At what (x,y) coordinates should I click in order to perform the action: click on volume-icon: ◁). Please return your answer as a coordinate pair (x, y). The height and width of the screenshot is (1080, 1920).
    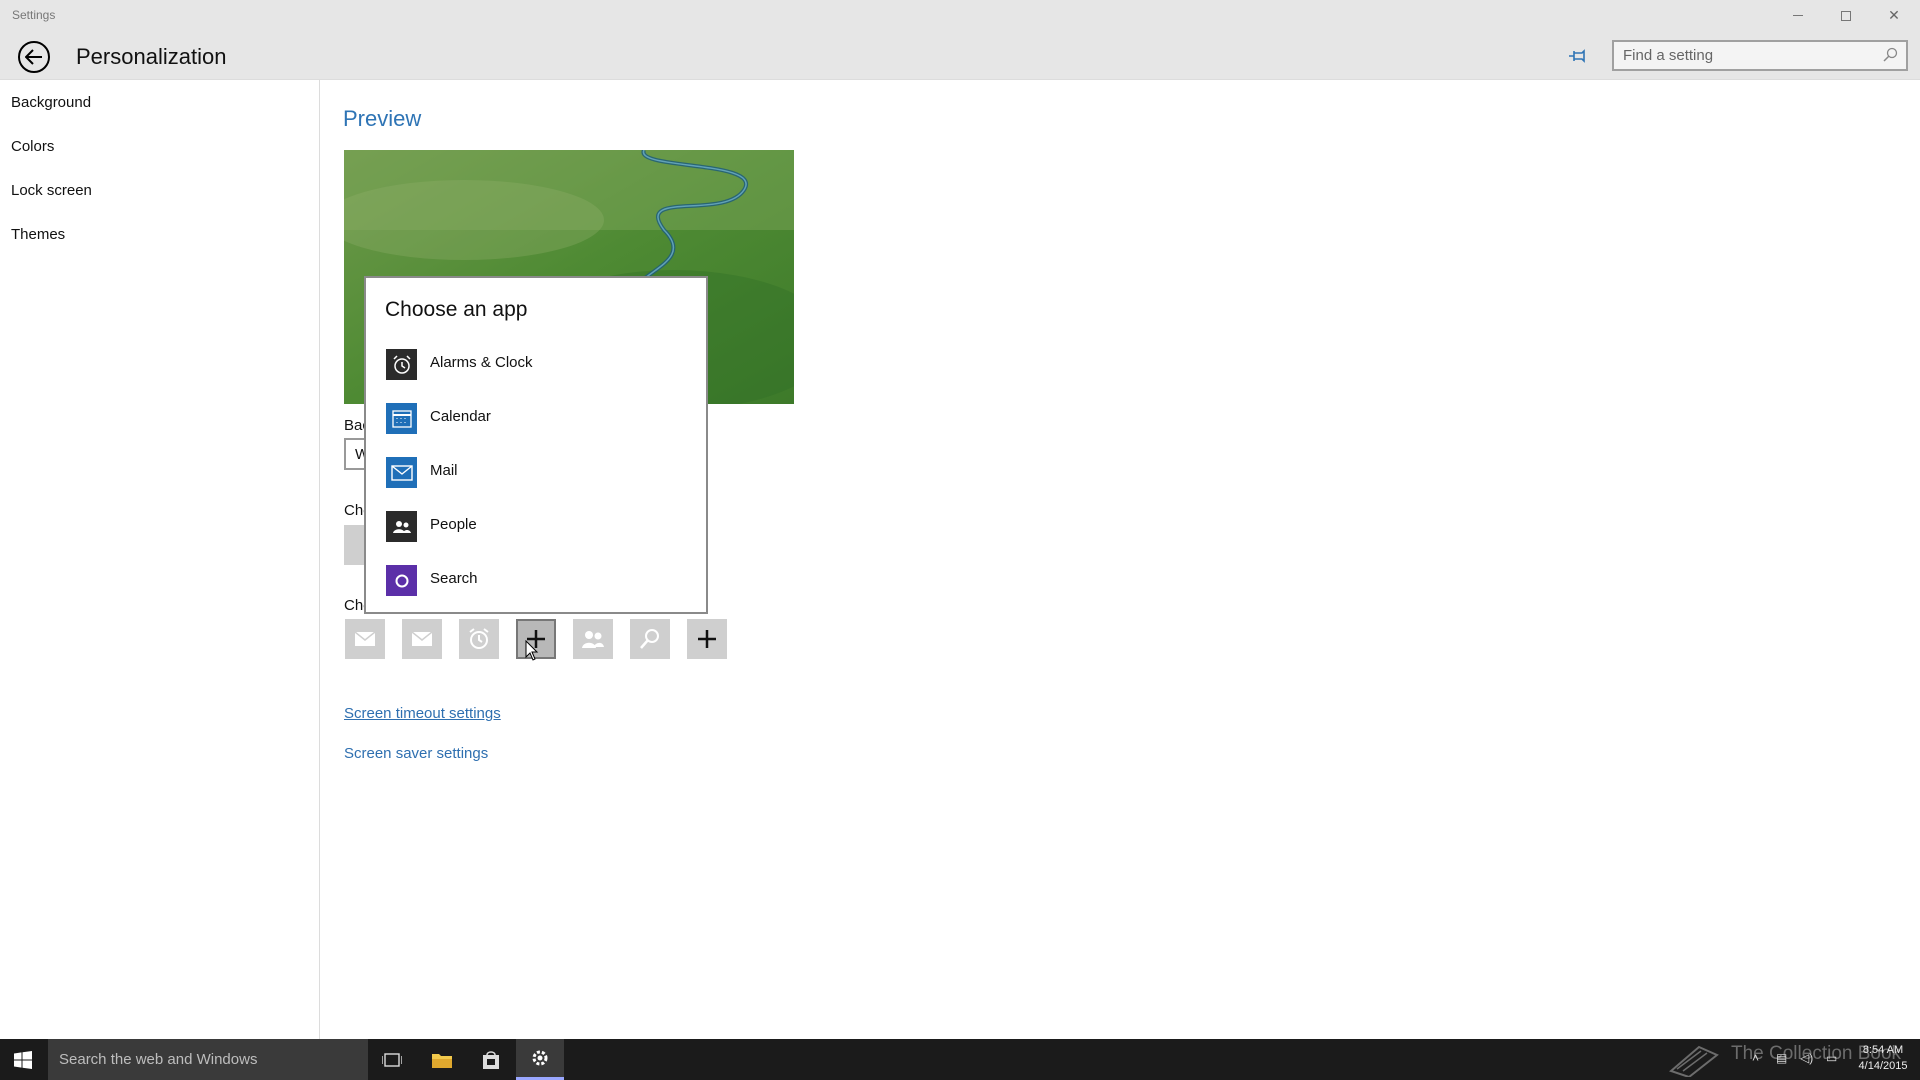
    Looking at the image, I should click on (1806, 1058).